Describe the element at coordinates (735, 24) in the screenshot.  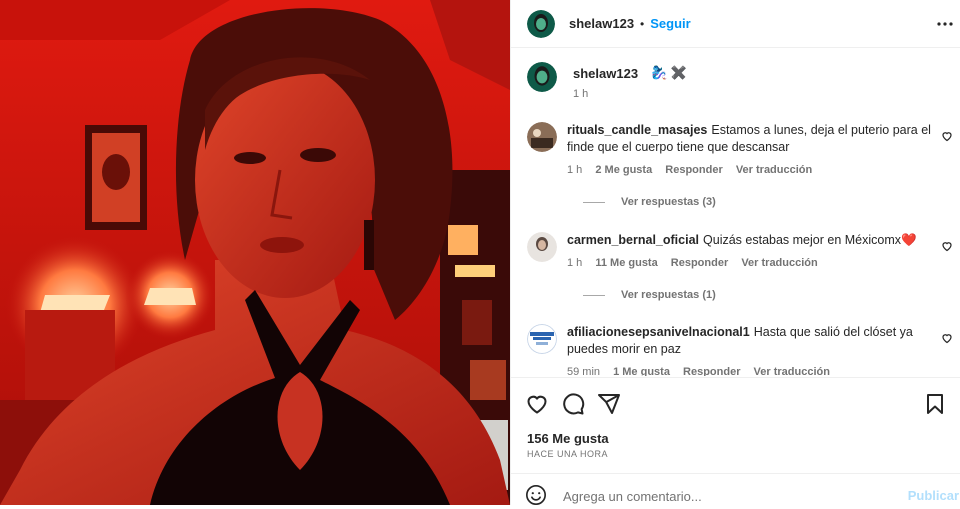
I see `post-header: shelaw123 • Seguir` at that location.